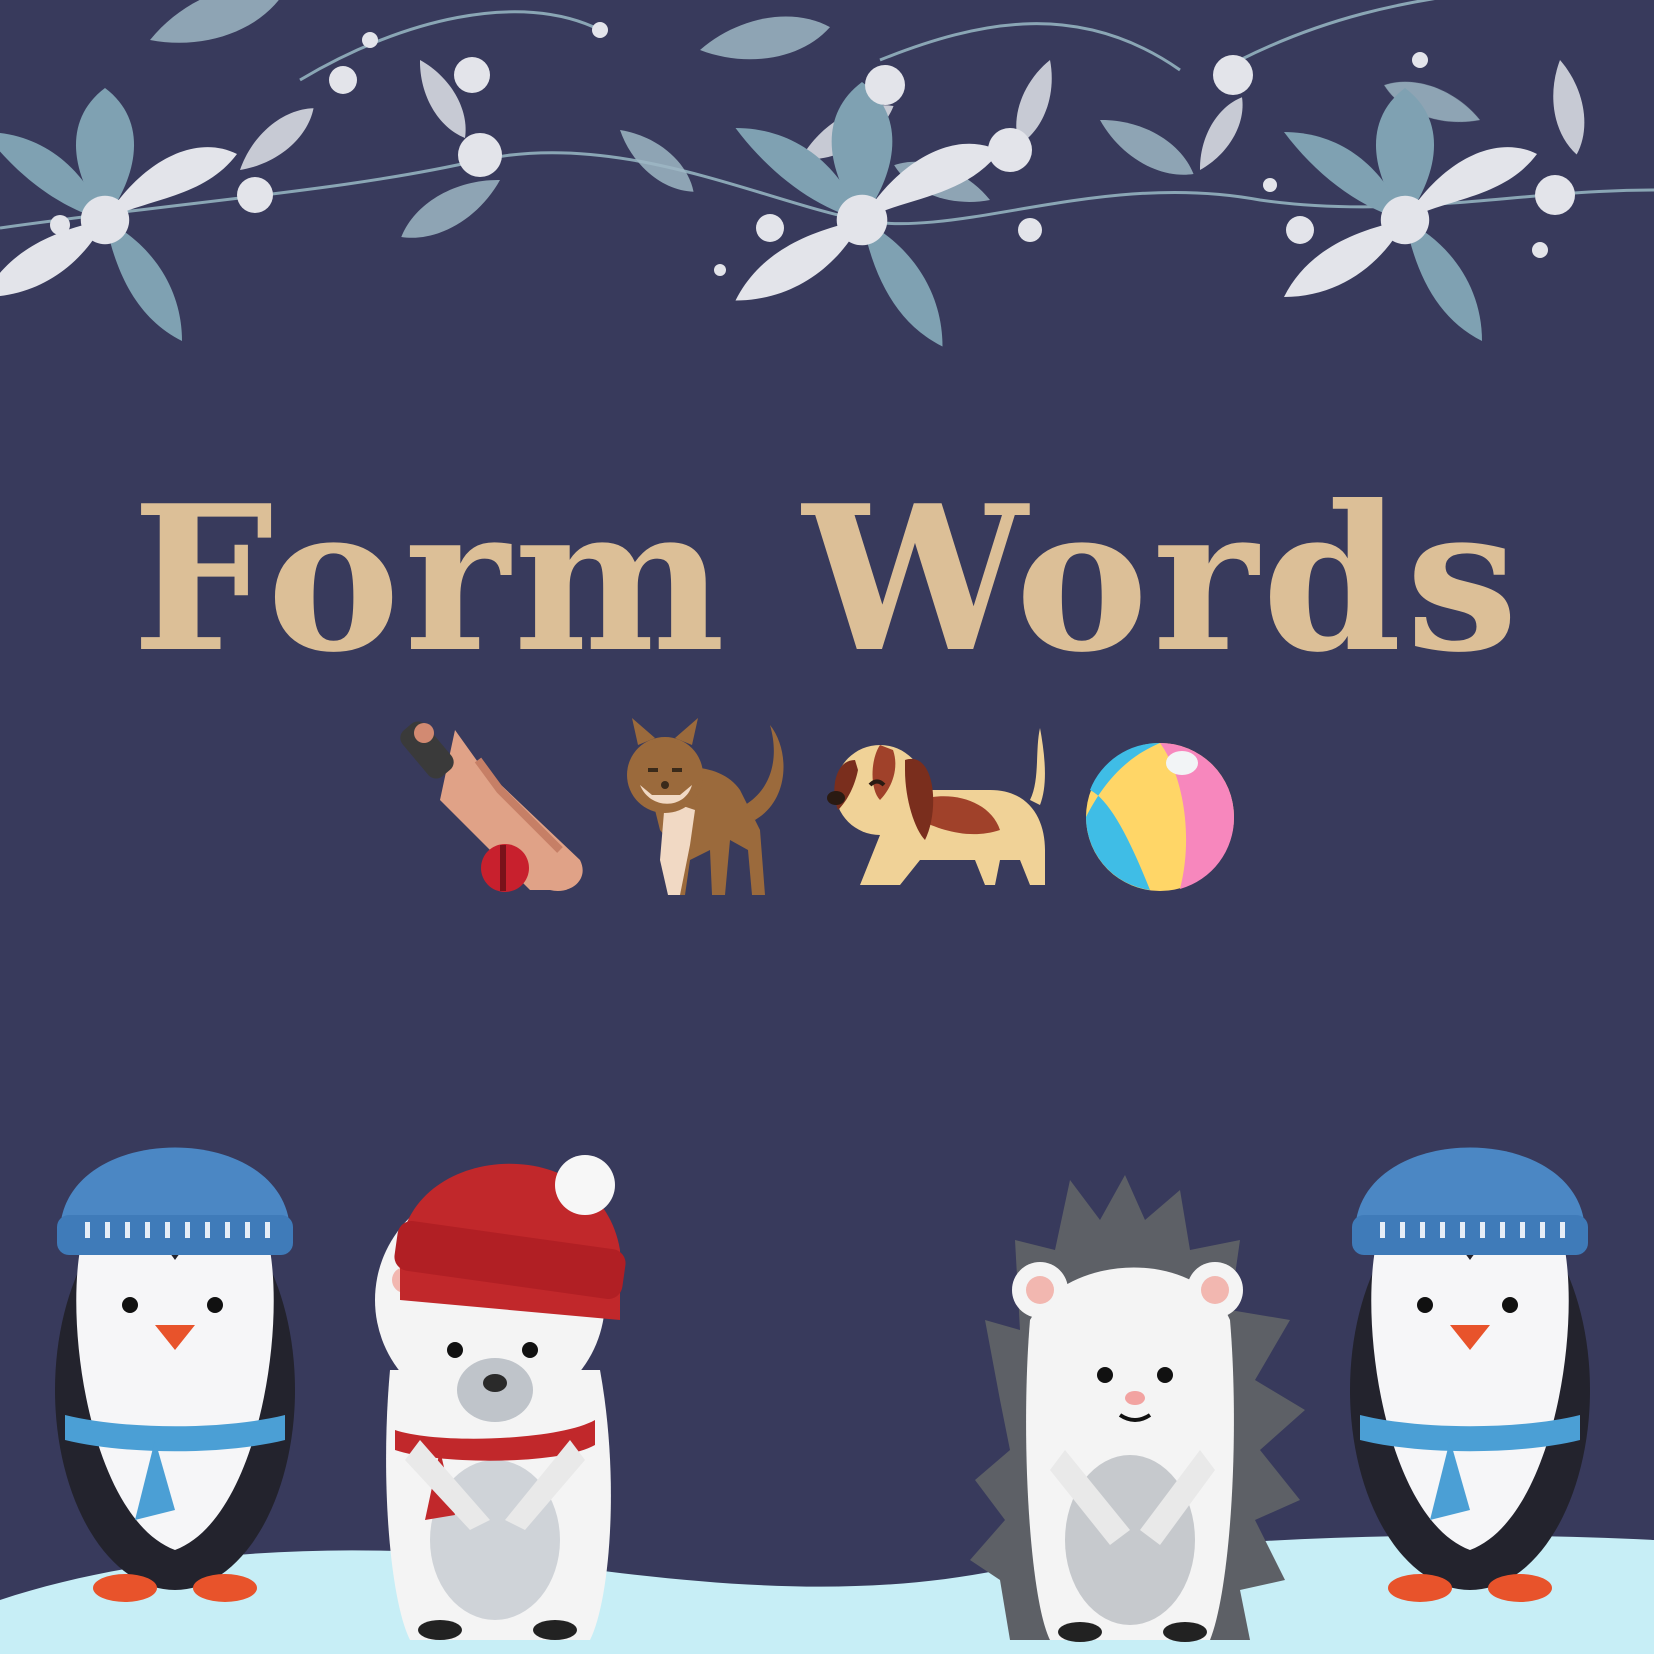  Describe the element at coordinates (500, 1397) in the screenshot. I see `polar-bear` at that location.